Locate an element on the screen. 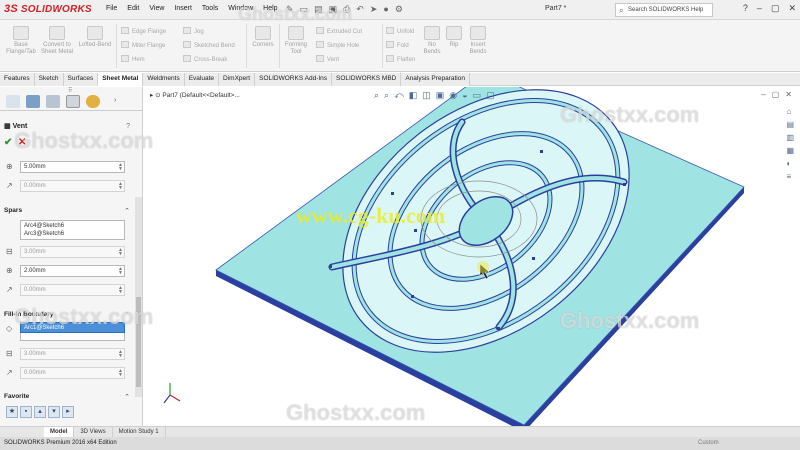 This screenshot has width=800, height=450. viewport-minimize-icon: – is located at coordinates (763, 94).